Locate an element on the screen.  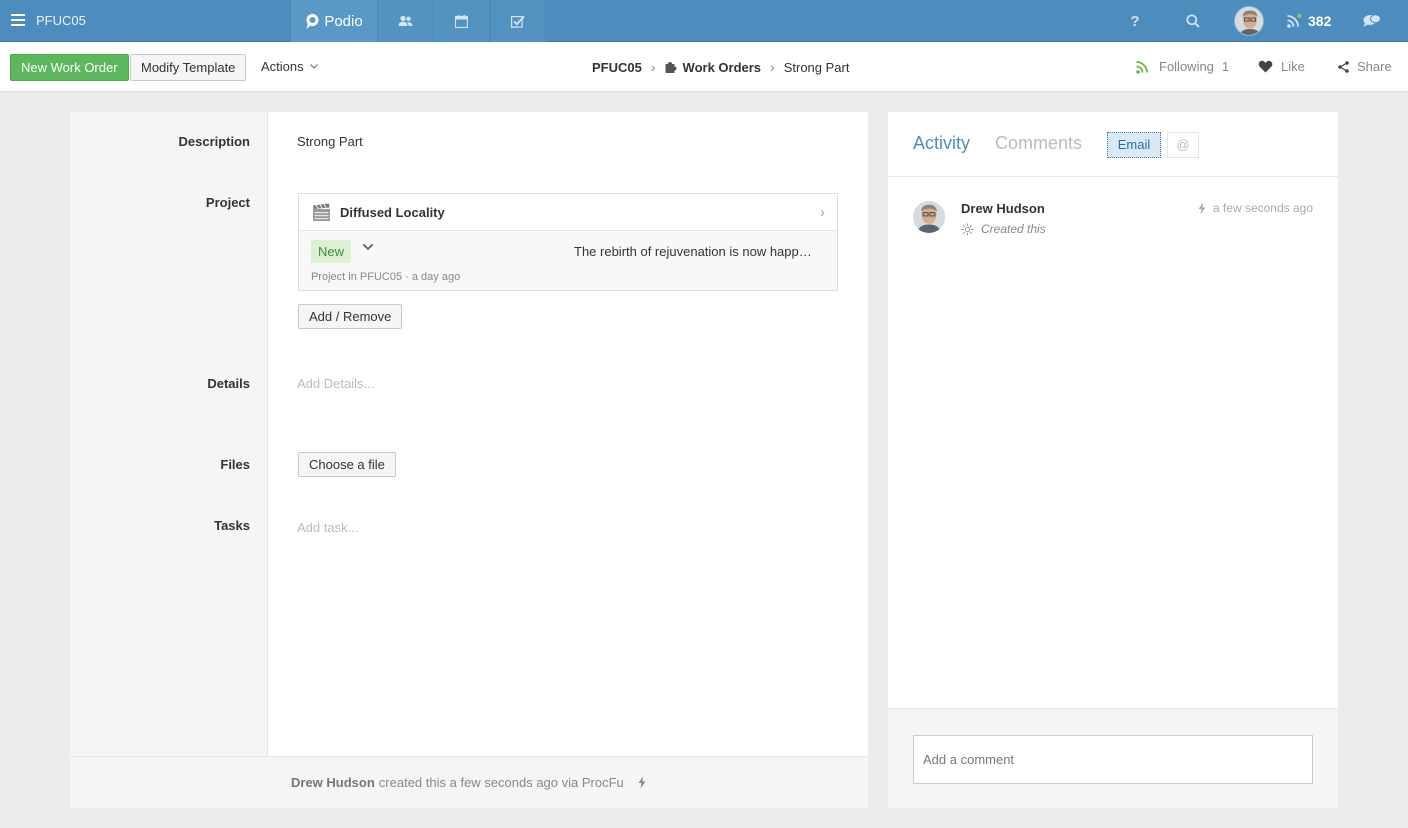
sparkle-icon is located at coordinates (967, 229).